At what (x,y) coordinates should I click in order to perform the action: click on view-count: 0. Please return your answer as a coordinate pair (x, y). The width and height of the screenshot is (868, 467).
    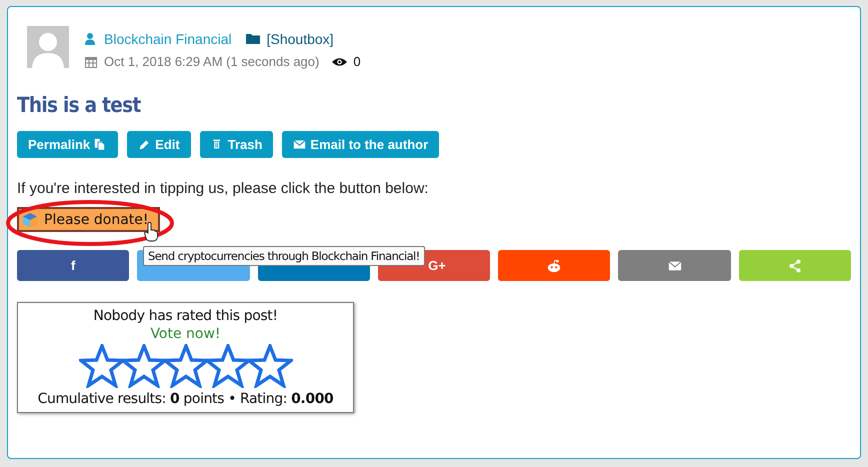
    Looking at the image, I should click on (357, 61).